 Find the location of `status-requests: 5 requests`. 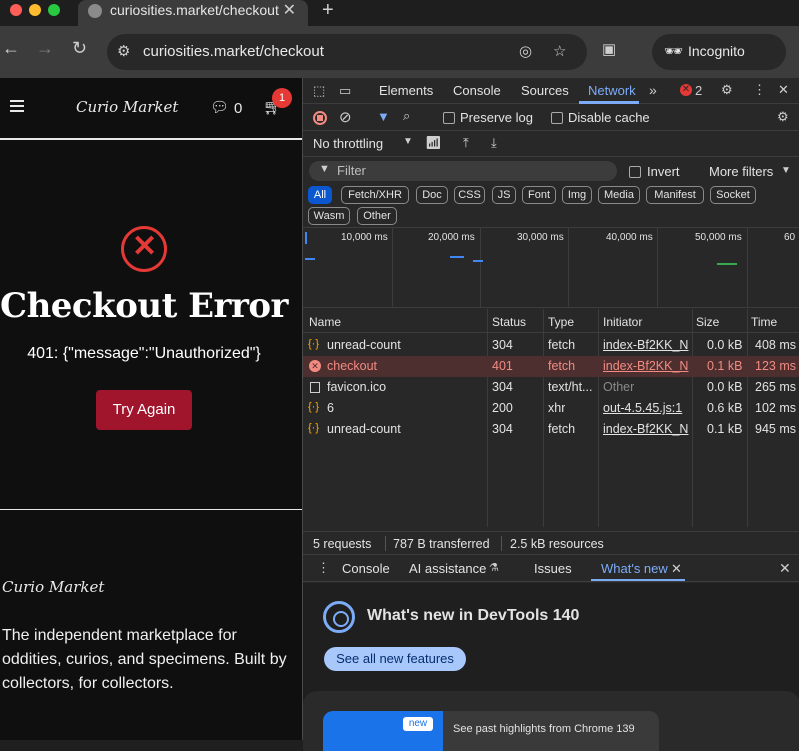

status-requests: 5 requests is located at coordinates (342, 544).